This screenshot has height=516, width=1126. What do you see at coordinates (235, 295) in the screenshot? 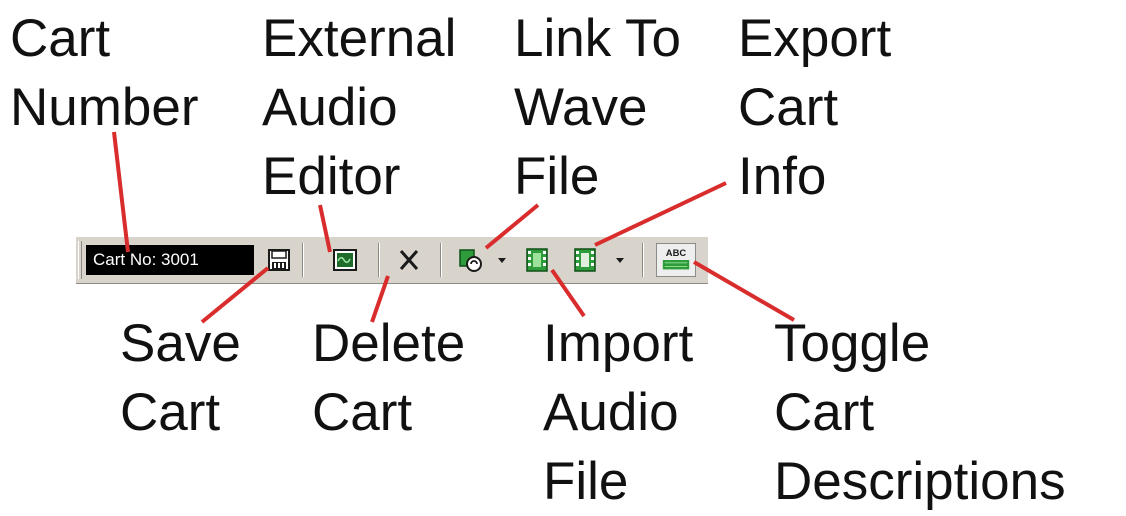
I see `pointer-save-cart` at bounding box center [235, 295].